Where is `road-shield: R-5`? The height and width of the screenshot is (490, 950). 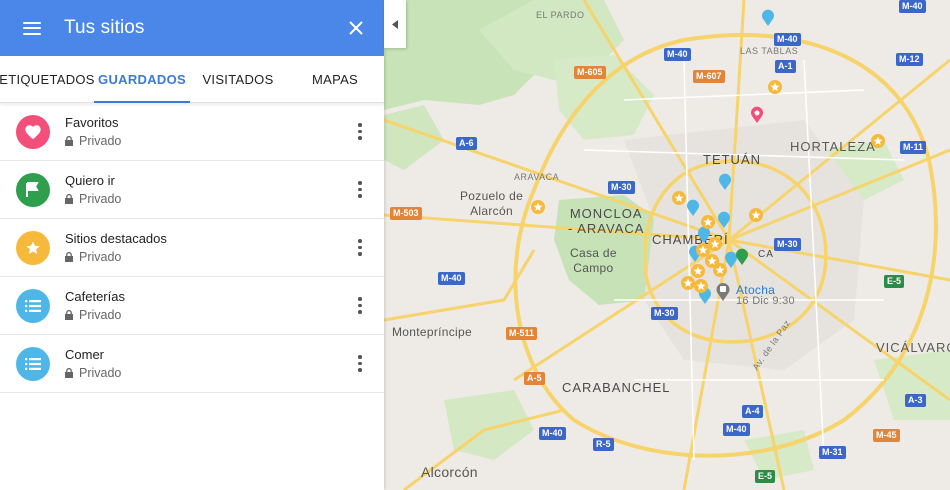 road-shield: R-5 is located at coordinates (603, 444).